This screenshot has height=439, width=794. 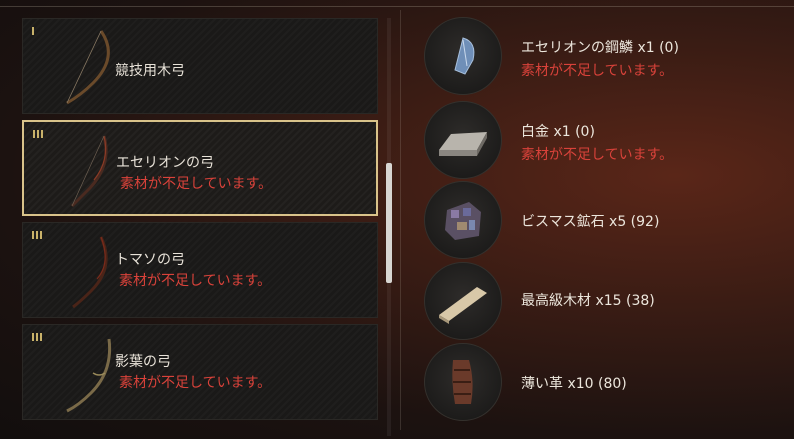 What do you see at coordinates (609, 57) in the screenshot?
I see `material-row: エセリオンの鋼鱗 x1 (0) 素材が不足しています。` at bounding box center [609, 57].